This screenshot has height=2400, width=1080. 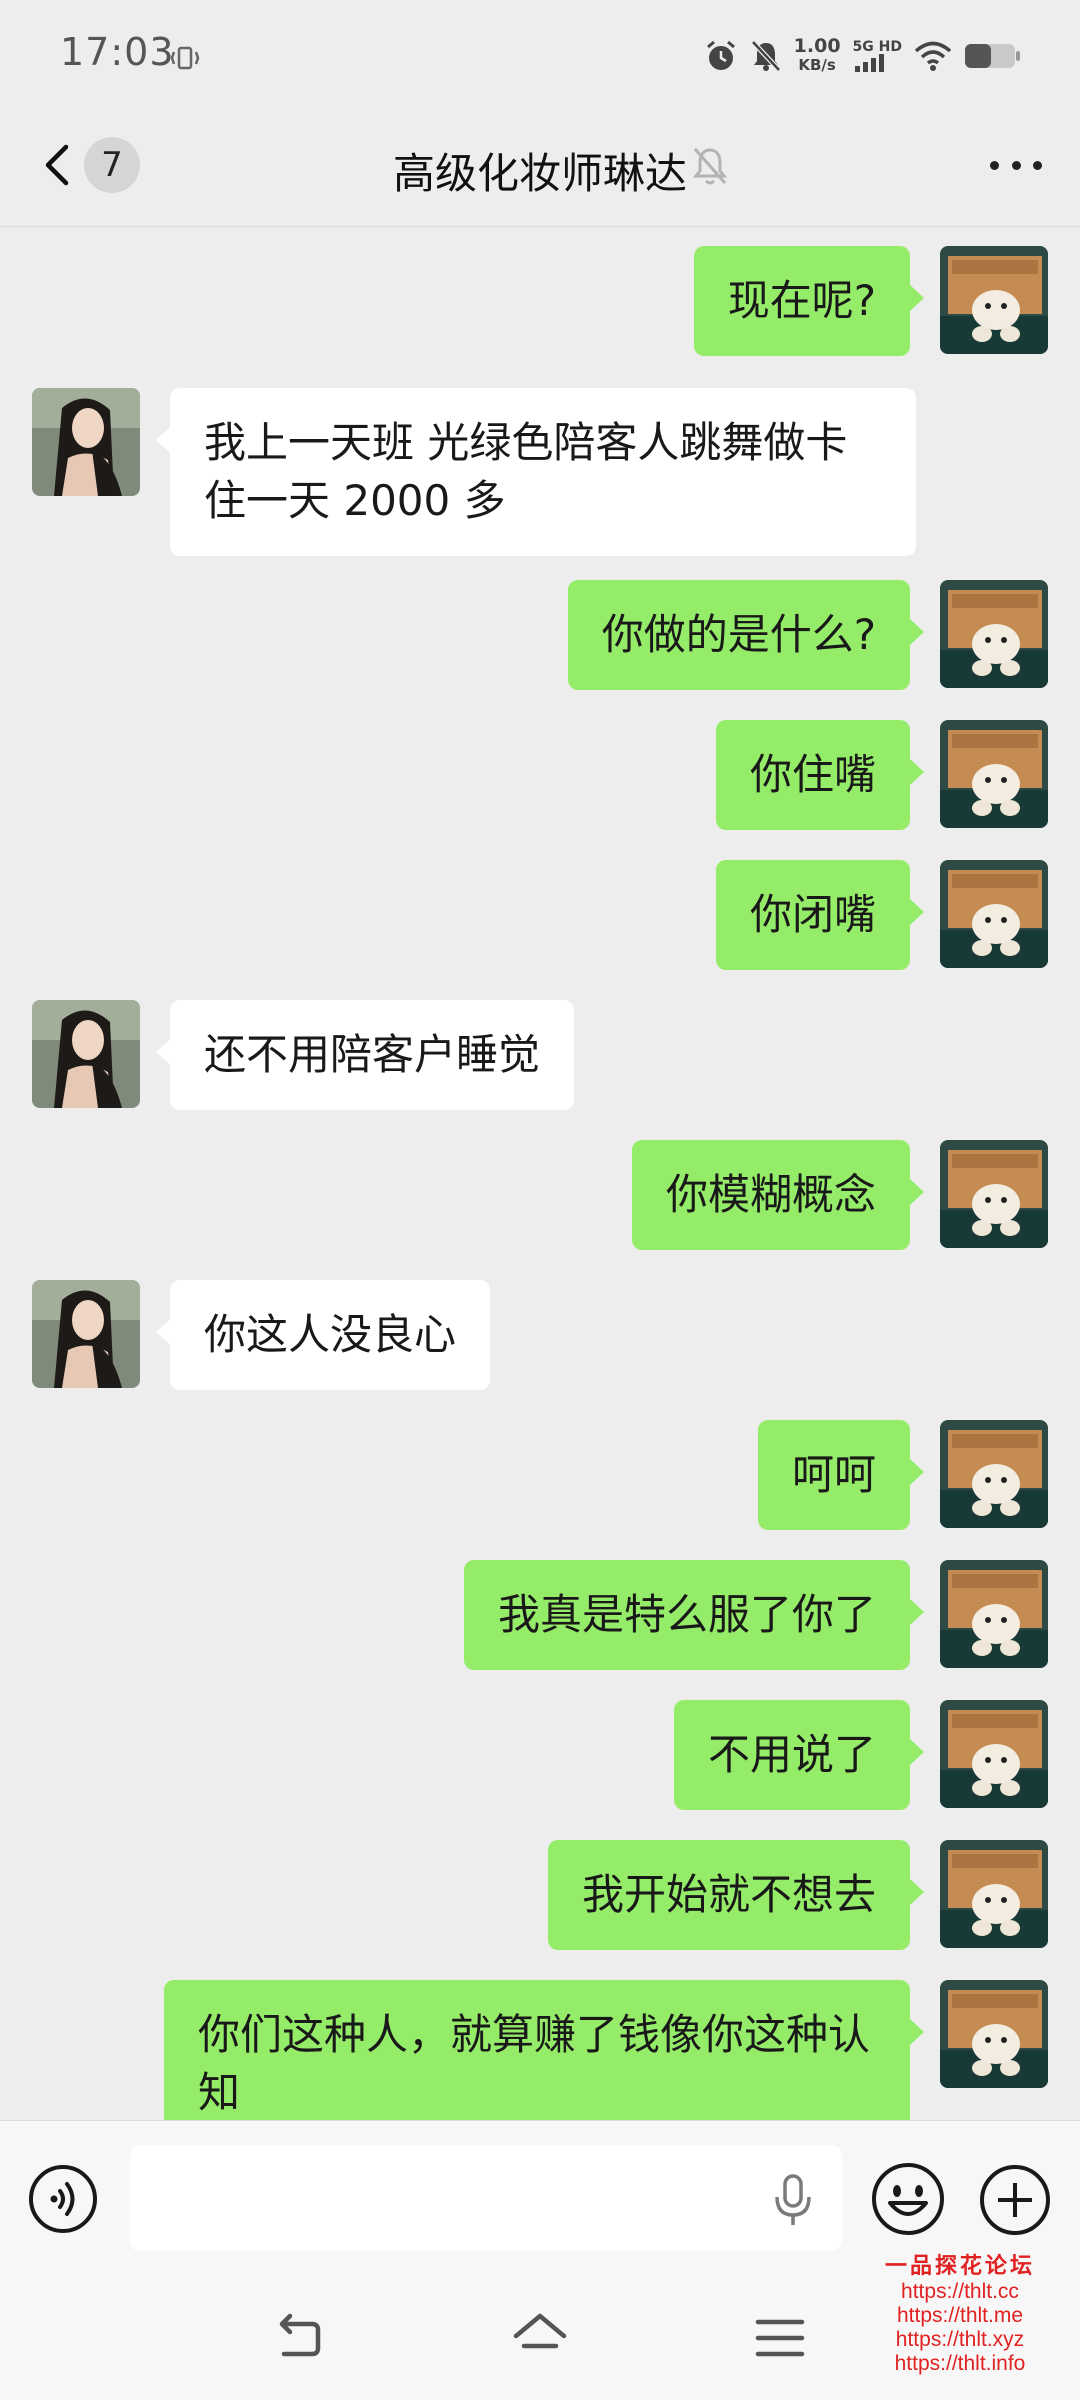 I want to click on alarm-icon, so click(x=720, y=55).